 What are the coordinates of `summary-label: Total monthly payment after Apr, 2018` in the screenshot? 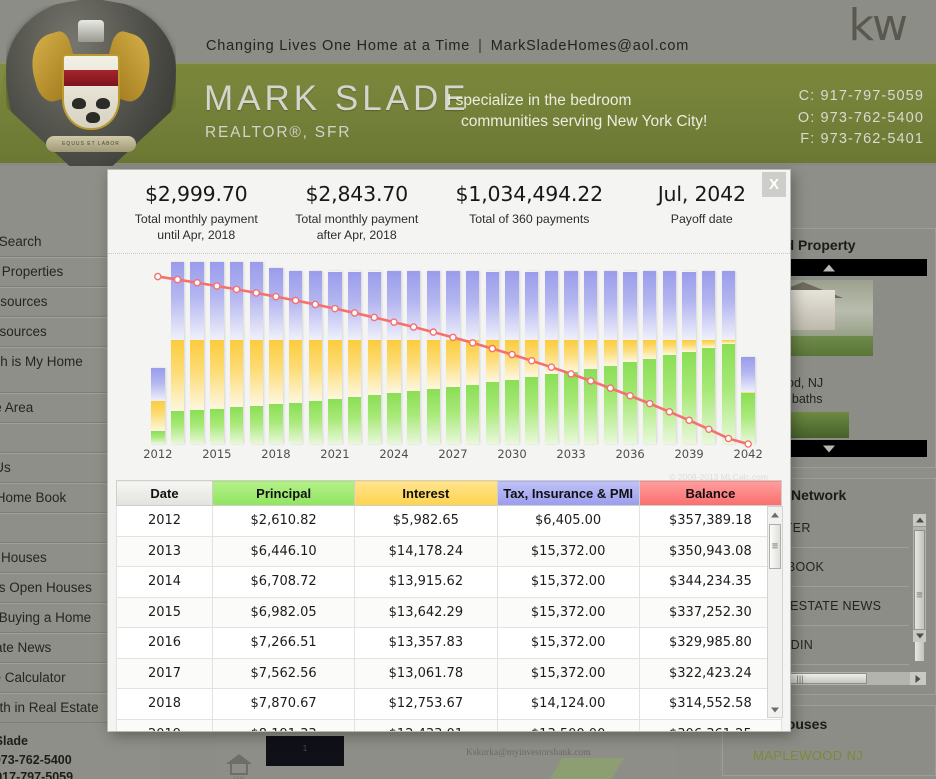 It's located at (356, 227).